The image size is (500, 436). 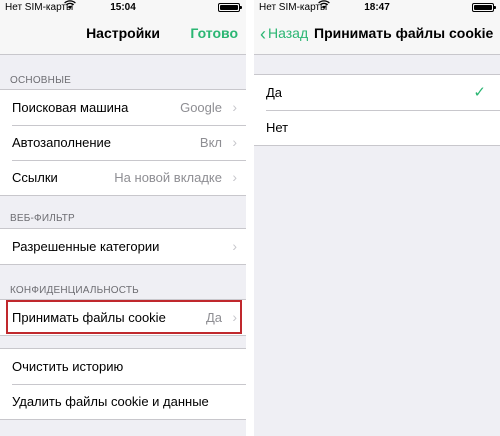 I want to click on section-header-webfilter: ВЕБ-ФИЛЬТР, so click(x=42, y=218).